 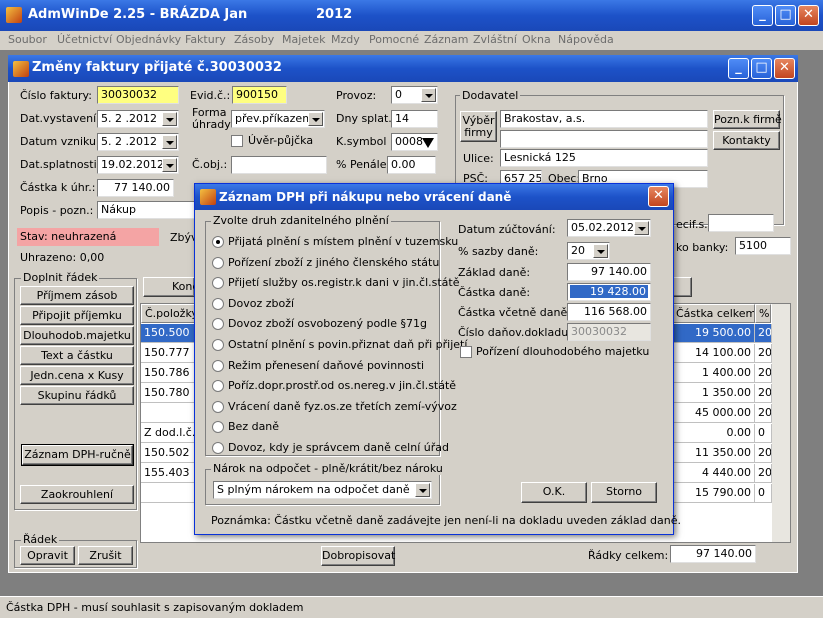 What do you see at coordinates (135, 188) in the screenshot?
I see `castka-field: 77 140.00` at bounding box center [135, 188].